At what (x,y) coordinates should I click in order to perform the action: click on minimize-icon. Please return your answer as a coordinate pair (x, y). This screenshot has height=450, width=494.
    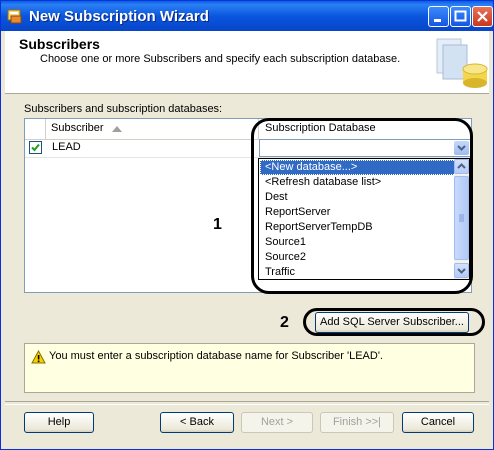
    Looking at the image, I should click on (437, 20).